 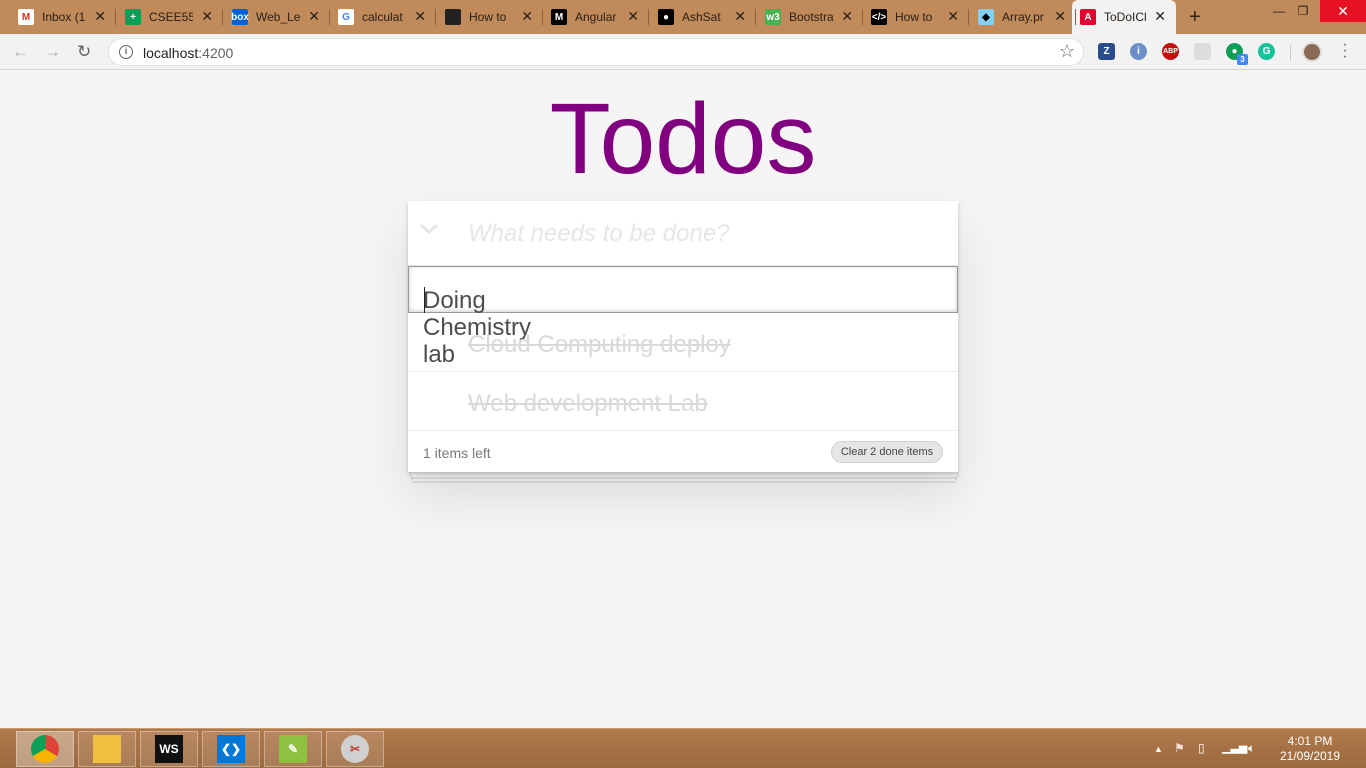 What do you see at coordinates (1201, 748) in the screenshot?
I see `battery-icon: ▯` at bounding box center [1201, 748].